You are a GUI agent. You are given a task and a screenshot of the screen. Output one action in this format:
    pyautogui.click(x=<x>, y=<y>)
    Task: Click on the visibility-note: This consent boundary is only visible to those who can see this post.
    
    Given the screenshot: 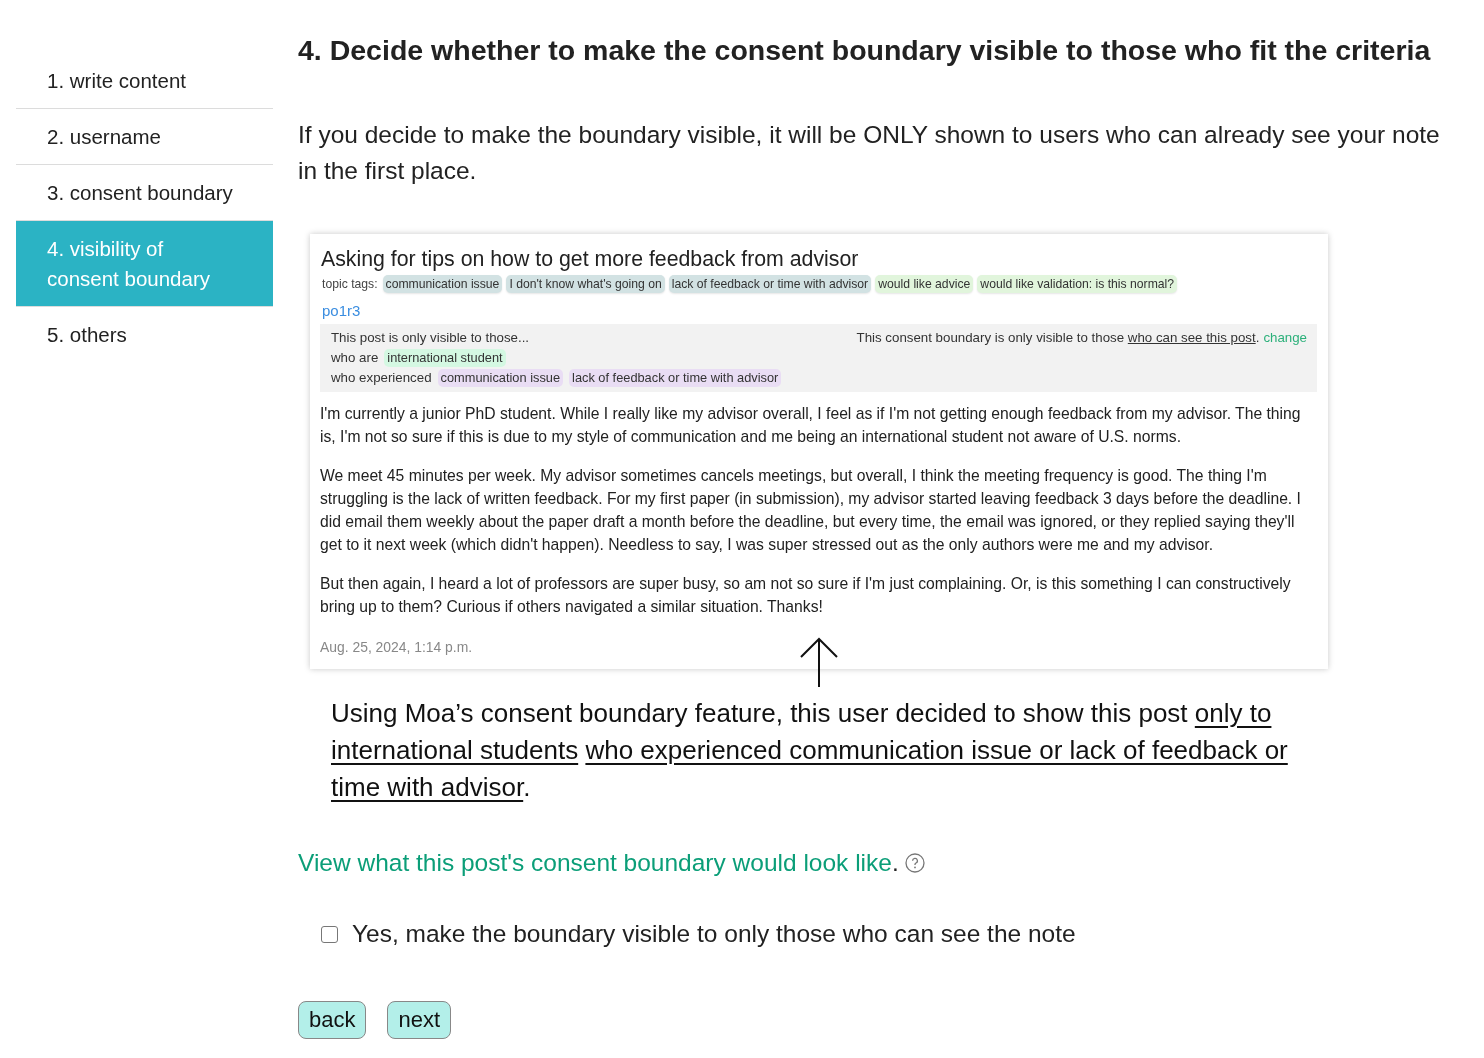 What is the action you would take?
    pyautogui.click(x=1058, y=338)
    